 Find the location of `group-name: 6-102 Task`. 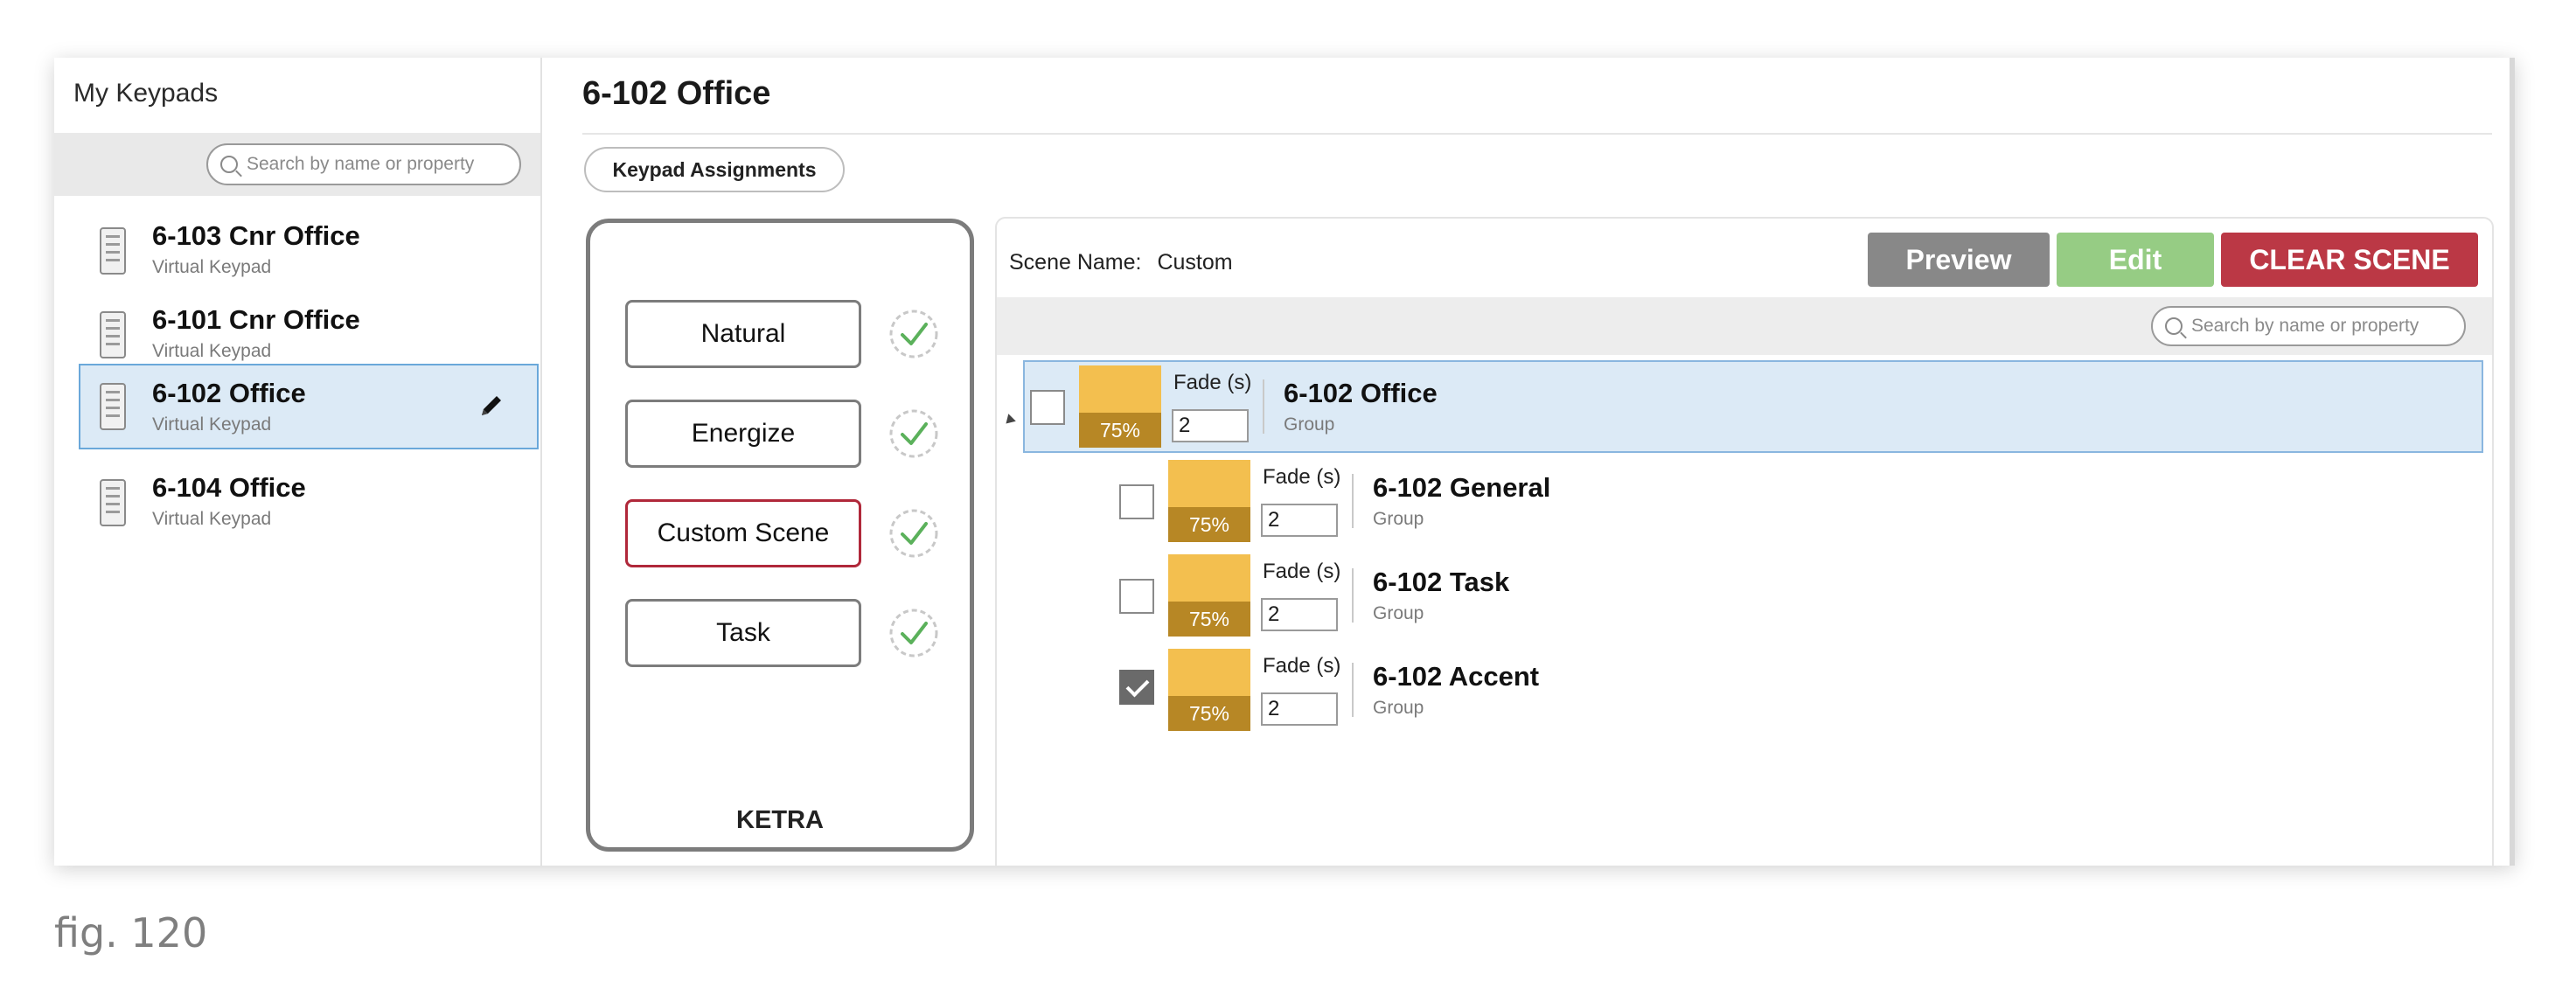

group-name: 6-102 Task is located at coordinates (1441, 582).